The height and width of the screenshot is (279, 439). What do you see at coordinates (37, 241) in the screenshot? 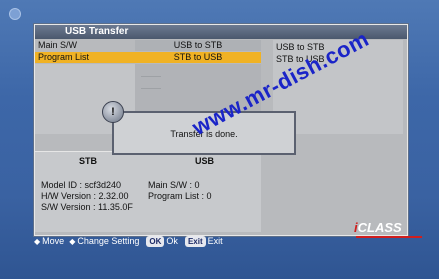
I see `arrow-updown-icon: ◆` at bounding box center [37, 241].